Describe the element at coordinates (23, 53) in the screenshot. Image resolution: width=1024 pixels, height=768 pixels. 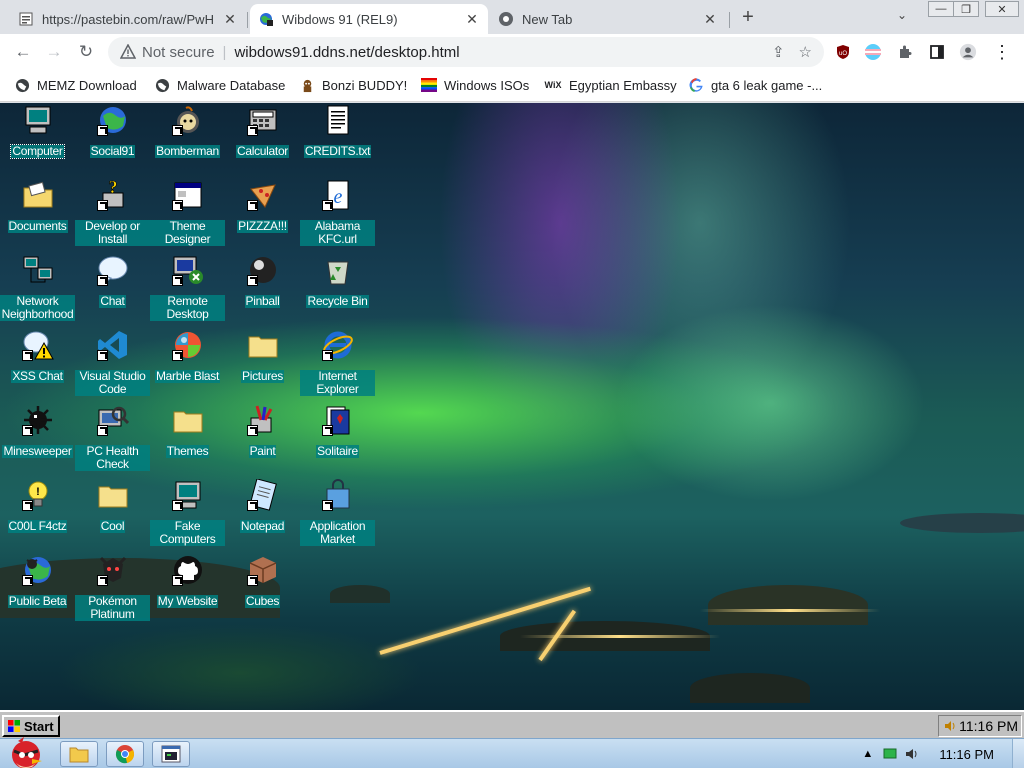
I see `back-button: ←` at that location.